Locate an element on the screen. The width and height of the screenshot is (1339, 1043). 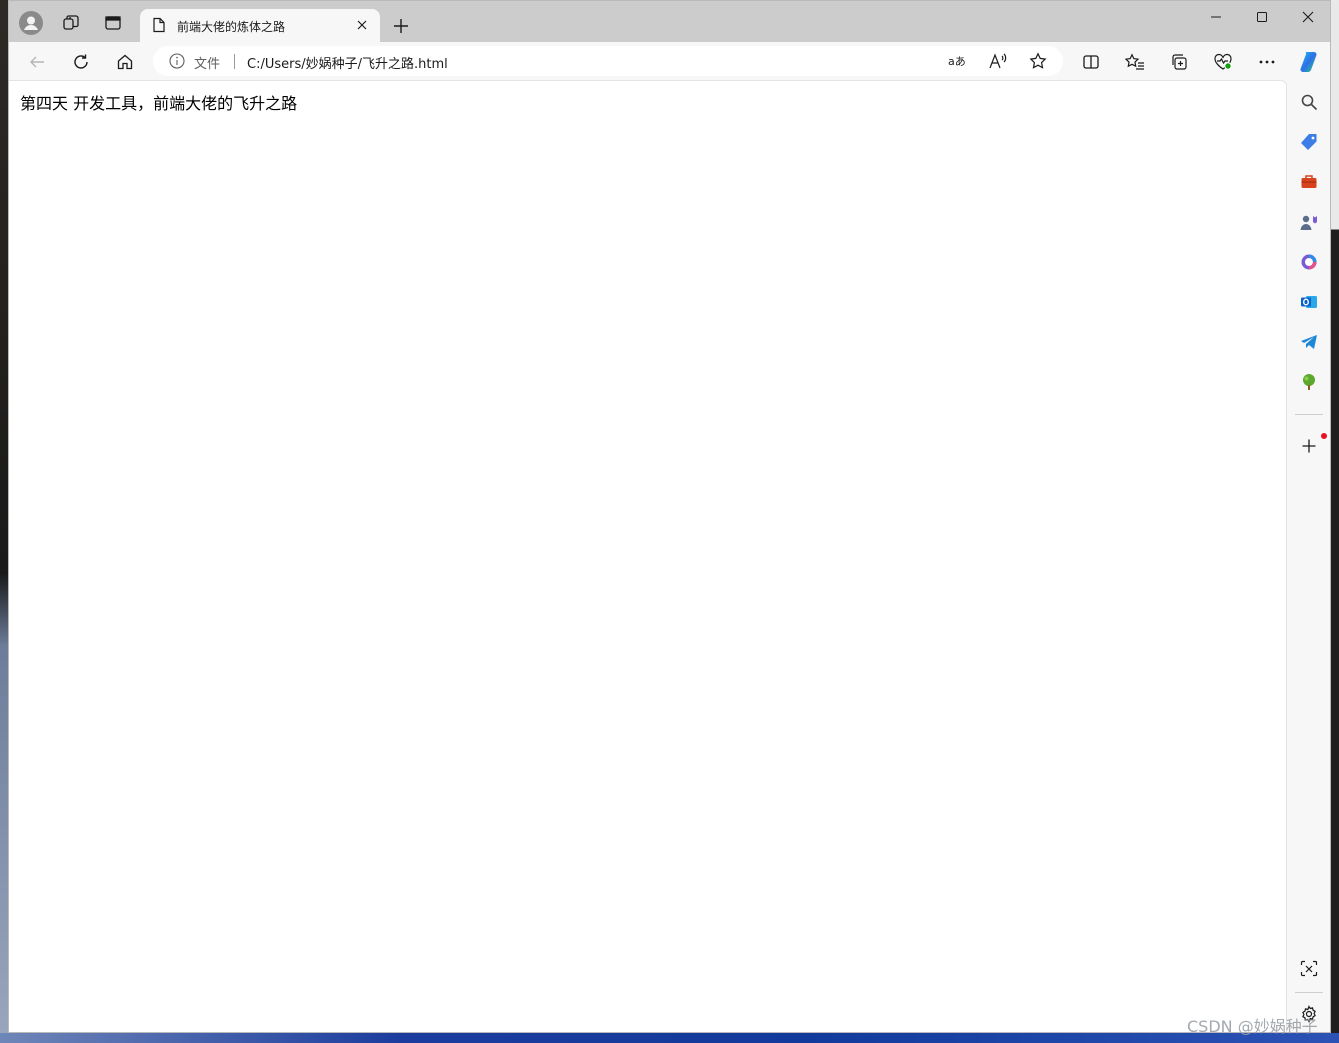
tools-briefcase-icon is located at coordinates (1309, 182).